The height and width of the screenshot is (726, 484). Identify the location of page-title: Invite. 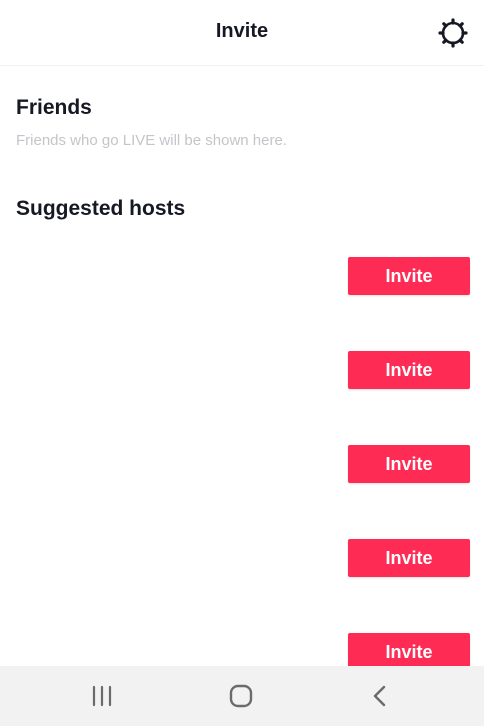
(242, 31).